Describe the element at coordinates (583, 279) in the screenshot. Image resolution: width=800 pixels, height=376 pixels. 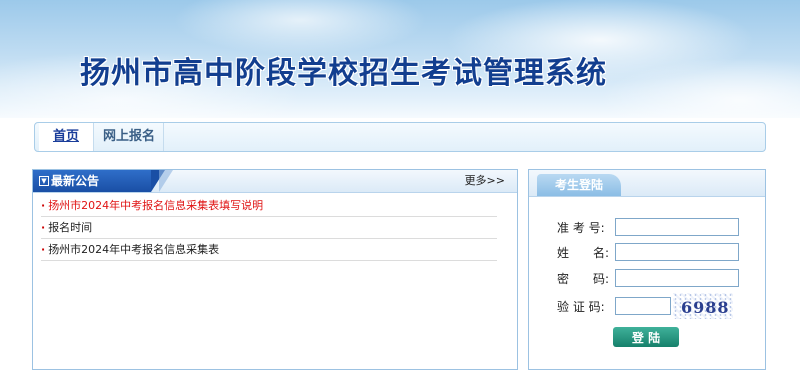
I see `password-label: 密 码:` at that location.